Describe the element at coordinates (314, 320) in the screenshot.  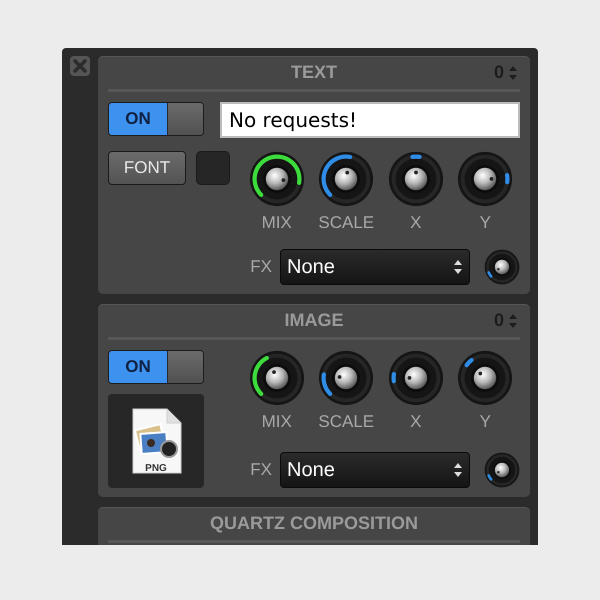
I see `panel-title: IMAGE` at that location.